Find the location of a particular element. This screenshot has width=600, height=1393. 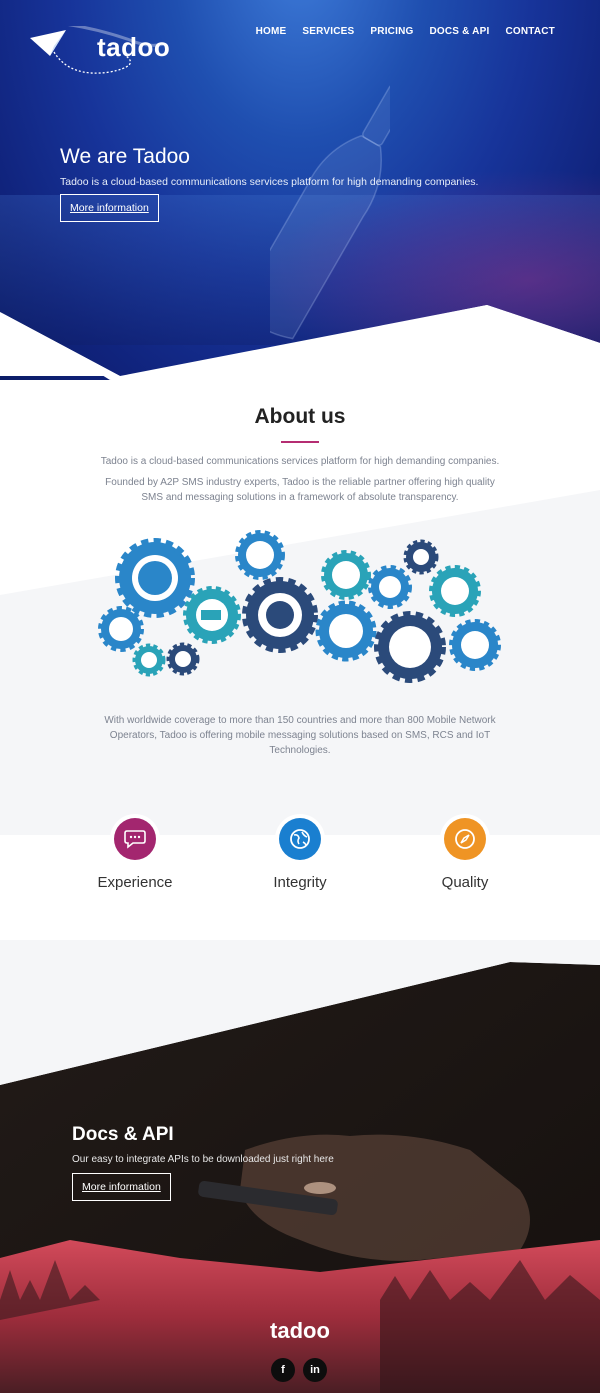

facebook-icon: f is located at coordinates (283, 1370).